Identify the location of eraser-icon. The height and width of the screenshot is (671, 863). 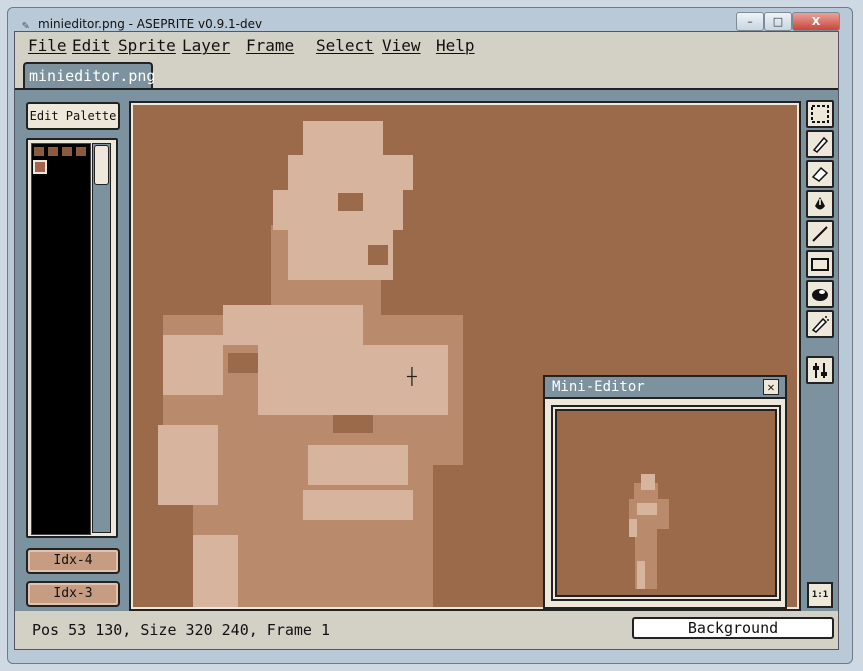
(820, 174).